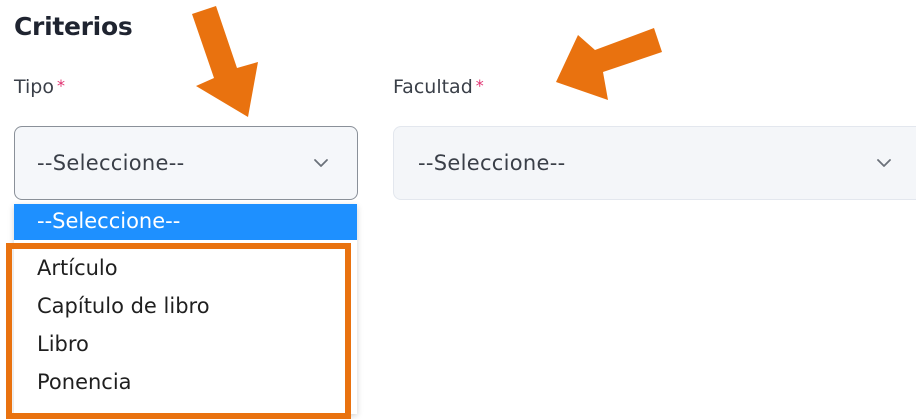 The image size is (916, 419). What do you see at coordinates (433, 87) in the screenshot?
I see `facultad-label-text: Facultad` at bounding box center [433, 87].